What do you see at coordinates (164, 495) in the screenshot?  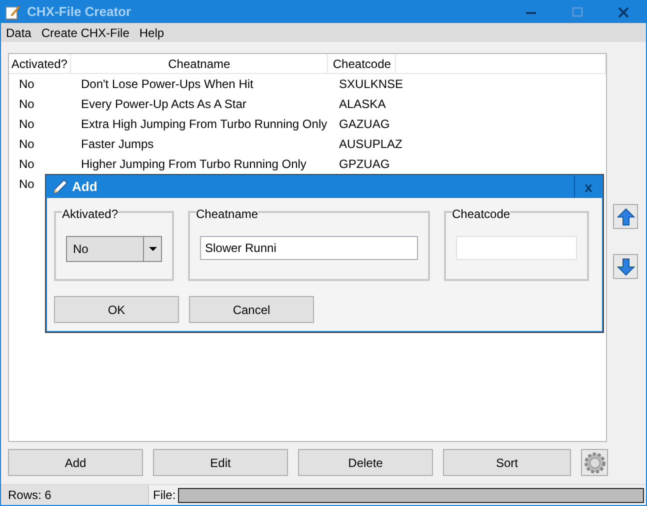 I see `status-text: File:` at bounding box center [164, 495].